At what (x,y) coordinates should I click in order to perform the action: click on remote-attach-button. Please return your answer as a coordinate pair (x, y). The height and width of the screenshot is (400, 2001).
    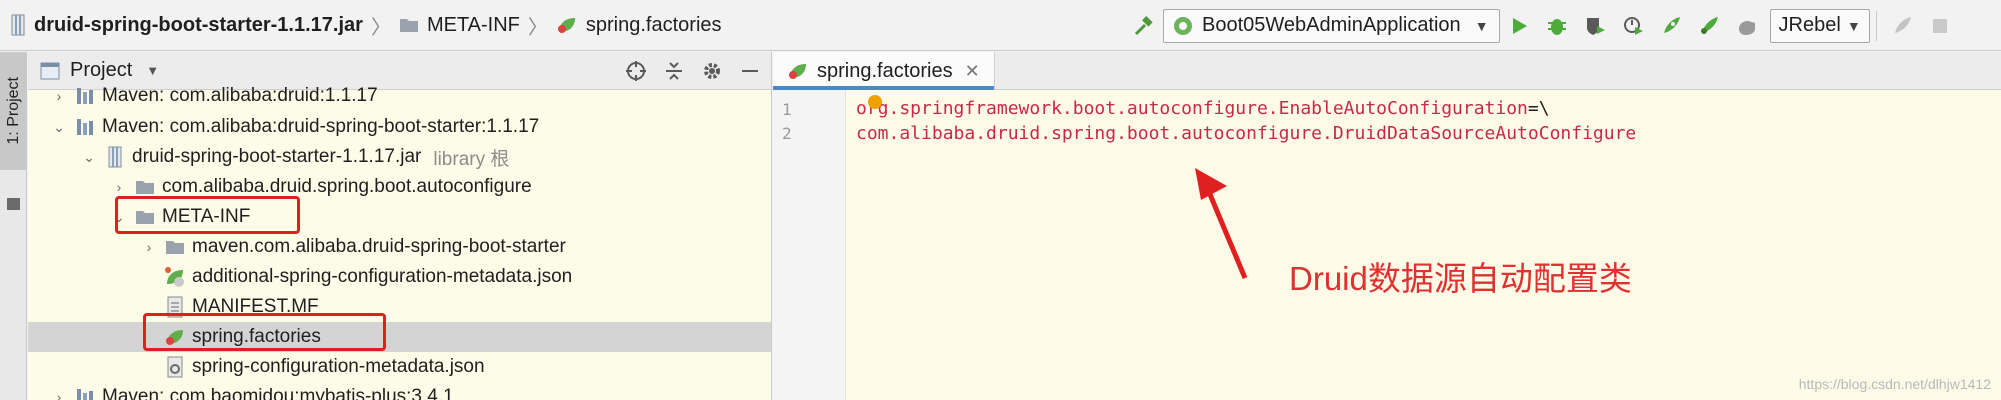
    Looking at the image, I should click on (1747, 26).